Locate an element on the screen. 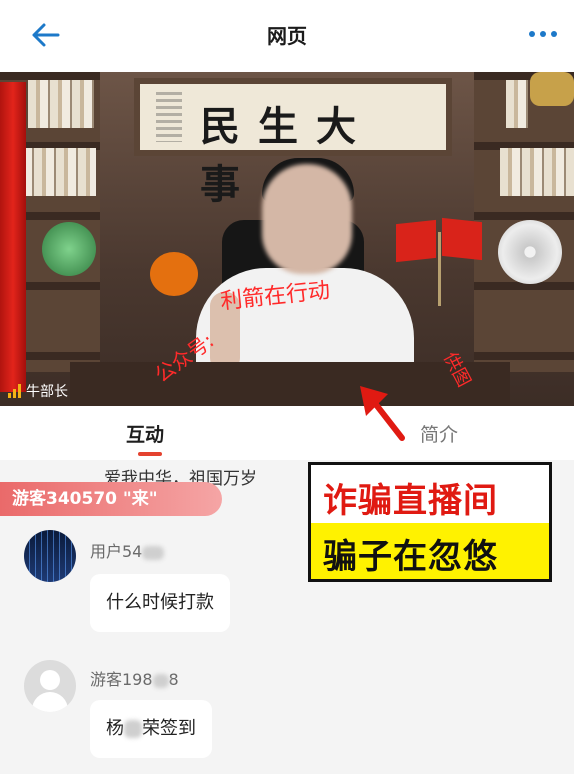 The width and height of the screenshot is (574, 774). visitor-join-banner: 游客340570 "来" is located at coordinates (111, 499).